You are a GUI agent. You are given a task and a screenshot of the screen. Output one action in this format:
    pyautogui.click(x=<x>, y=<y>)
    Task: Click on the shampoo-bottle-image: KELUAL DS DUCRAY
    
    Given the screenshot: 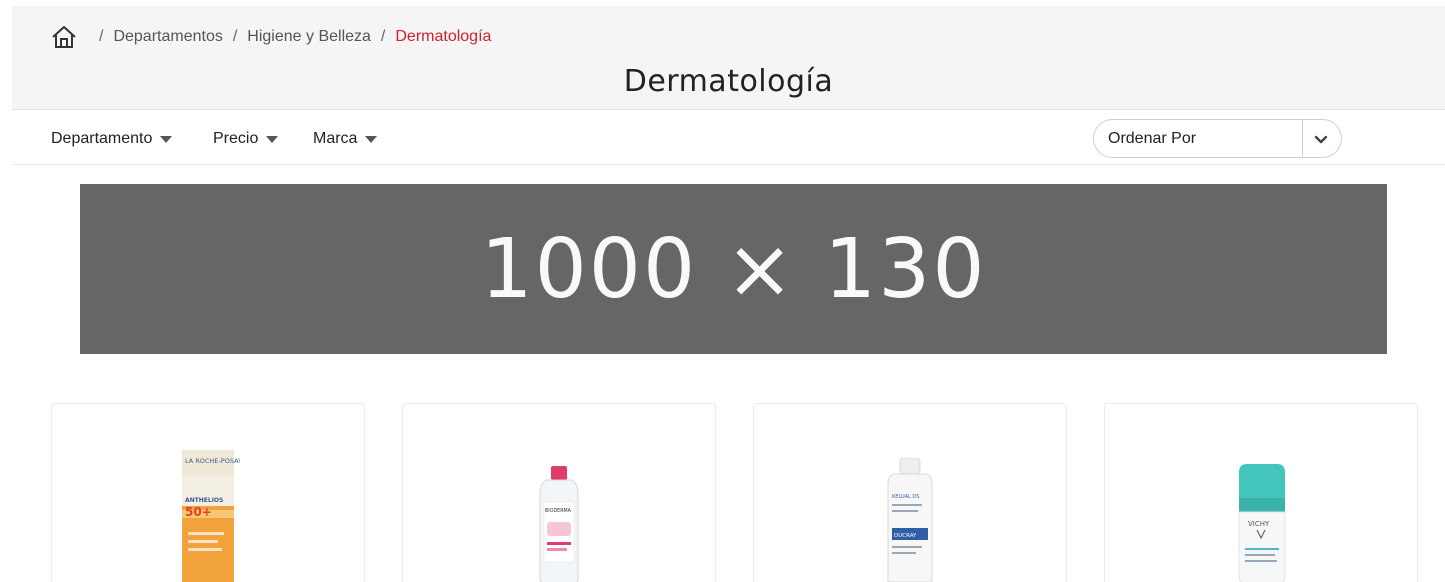 What is the action you would take?
    pyautogui.click(x=910, y=520)
    